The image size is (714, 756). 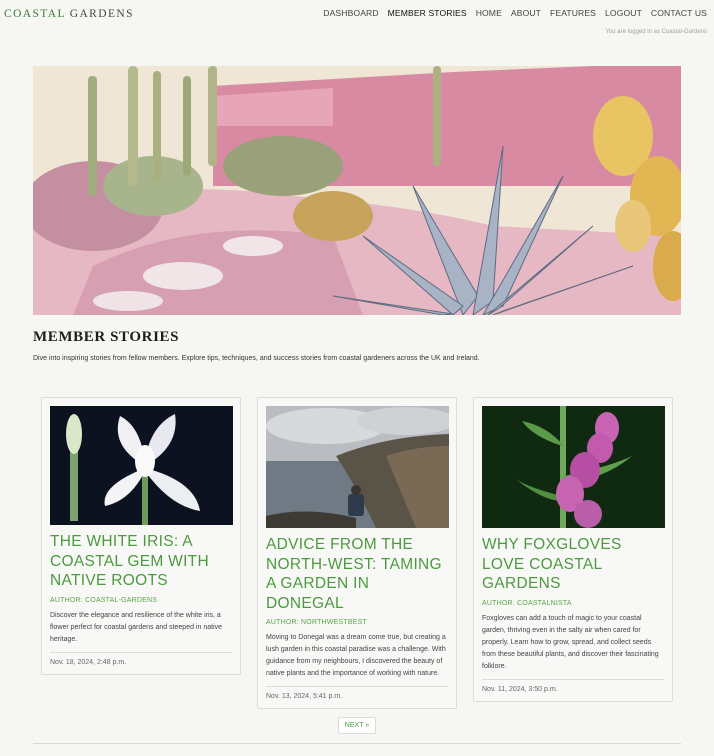 I want to click on story-author: AUTHOR: COASTAL-GARDENS, so click(x=104, y=600).